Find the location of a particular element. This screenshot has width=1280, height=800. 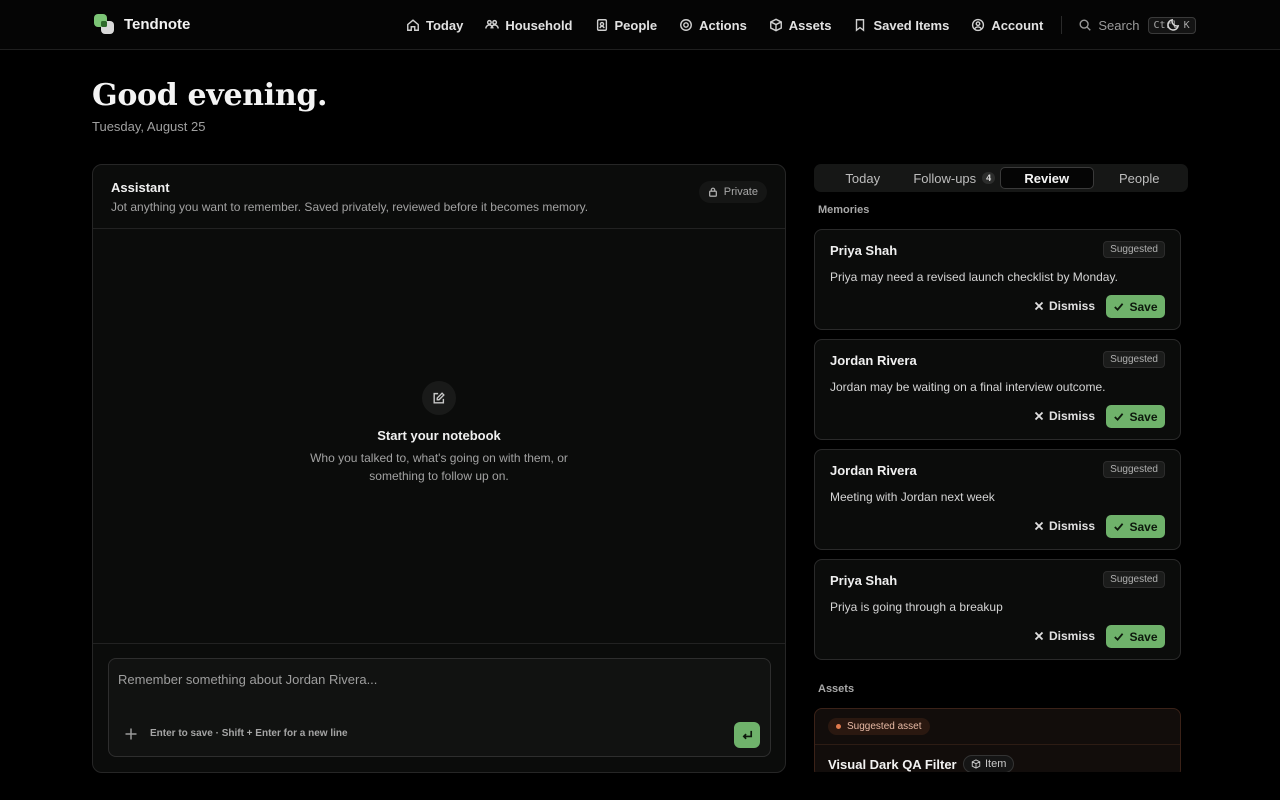

app-name: Tendnote is located at coordinates (157, 24).